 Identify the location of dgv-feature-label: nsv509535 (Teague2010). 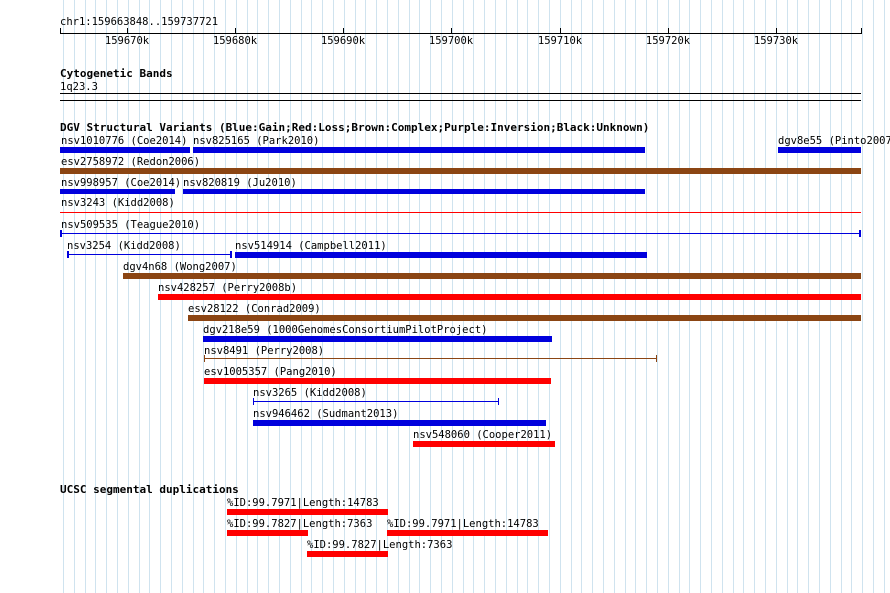
(131, 225).